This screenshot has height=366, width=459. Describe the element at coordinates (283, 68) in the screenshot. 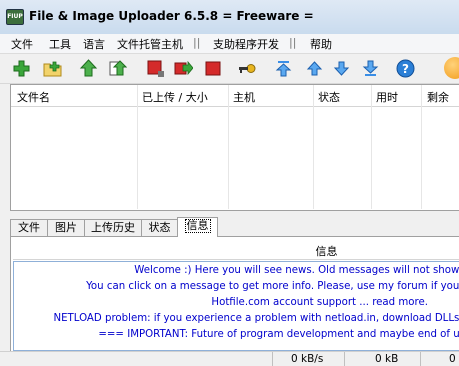

I see `move-top-icon` at that location.